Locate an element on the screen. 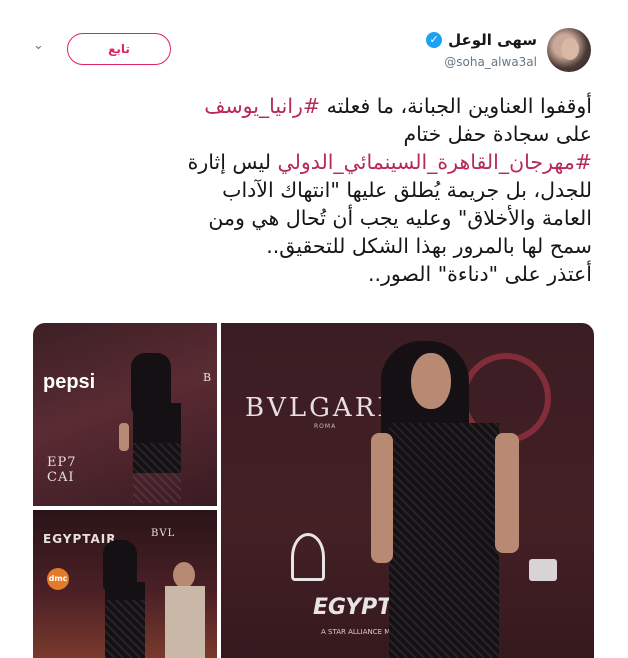 The image size is (628, 658). figure-face is located at coordinates (431, 381).